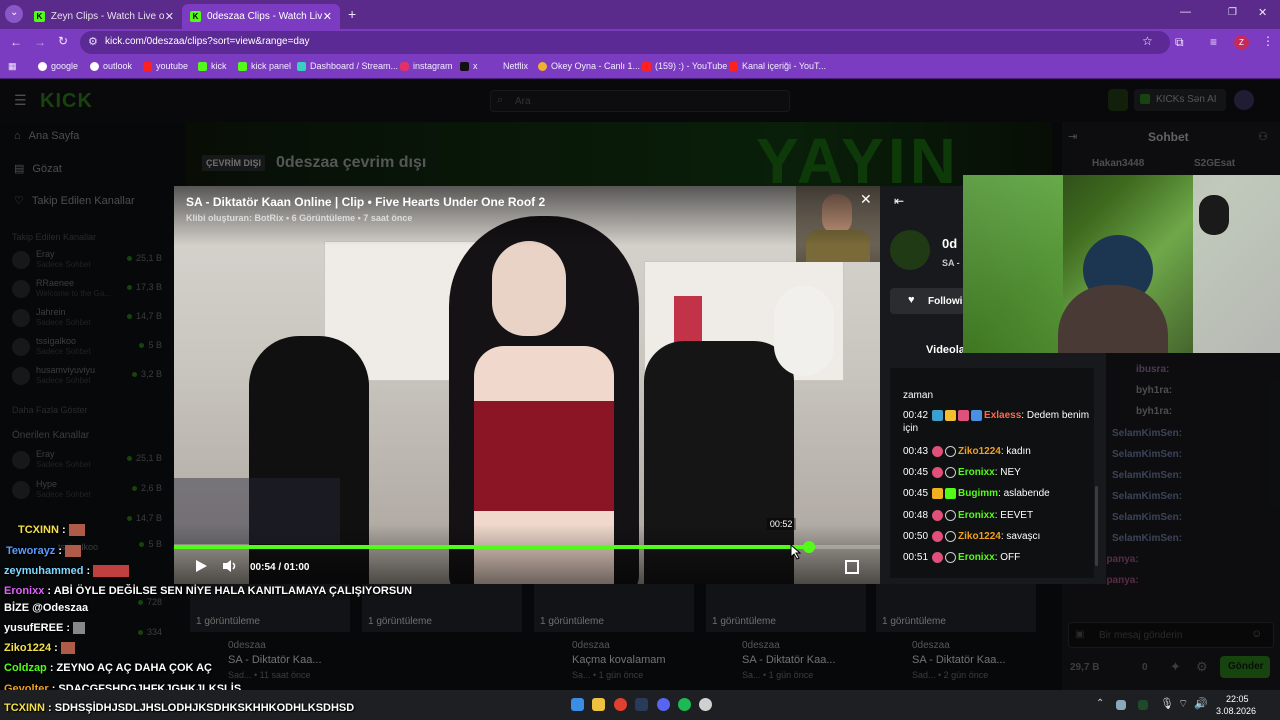 Image resolution: width=1280 pixels, height=720 pixels. What do you see at coordinates (1241, 42) in the screenshot?
I see `profile-avatar: Z` at bounding box center [1241, 42].